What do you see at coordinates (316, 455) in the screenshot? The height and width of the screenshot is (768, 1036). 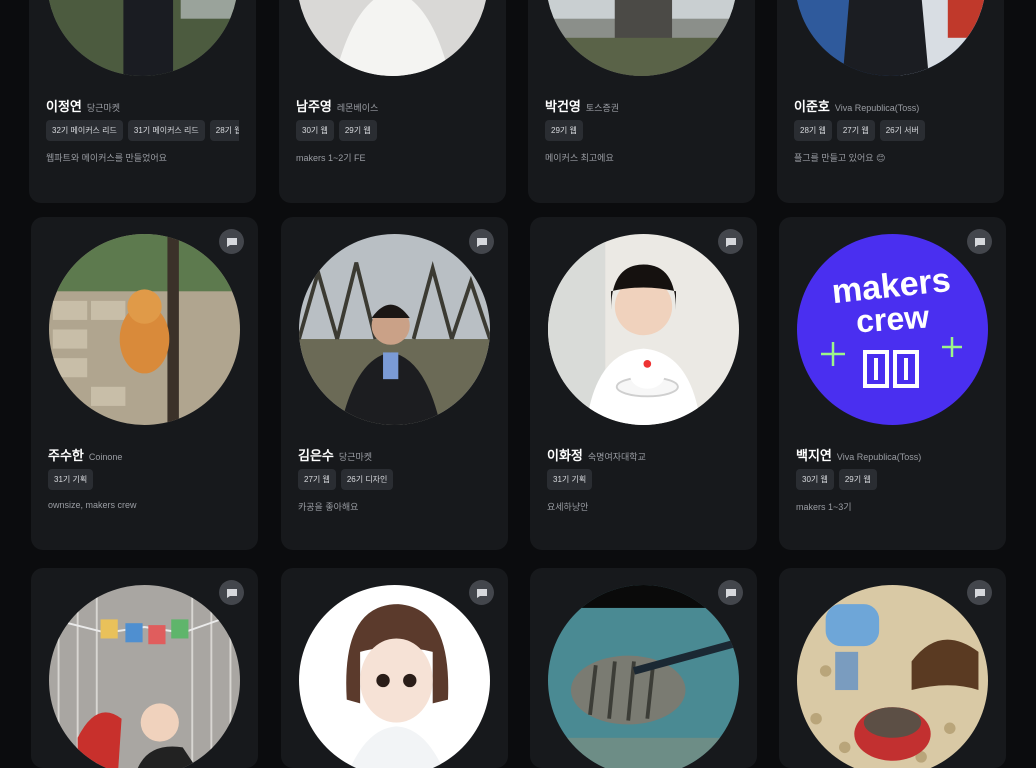 I see `profile-name: 김은수` at bounding box center [316, 455].